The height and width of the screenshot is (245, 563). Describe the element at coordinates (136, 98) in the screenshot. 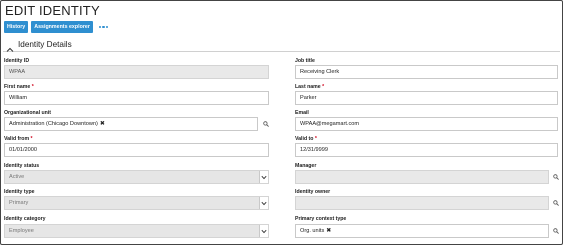

I see `first-name-input: William` at that location.